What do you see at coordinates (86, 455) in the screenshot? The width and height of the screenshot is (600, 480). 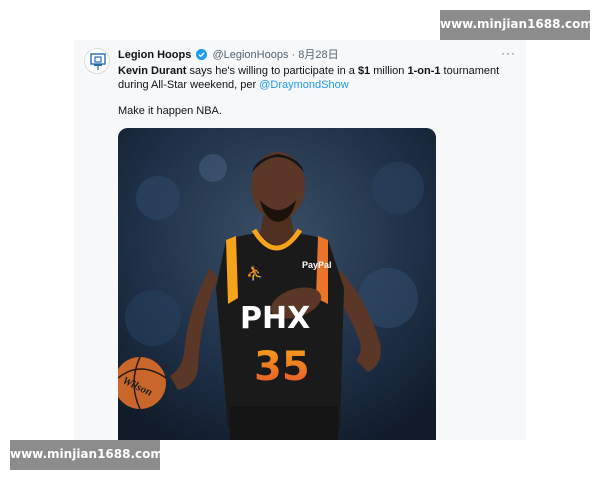 I see `watermark-bottom: www.minjian1688.com` at bounding box center [86, 455].